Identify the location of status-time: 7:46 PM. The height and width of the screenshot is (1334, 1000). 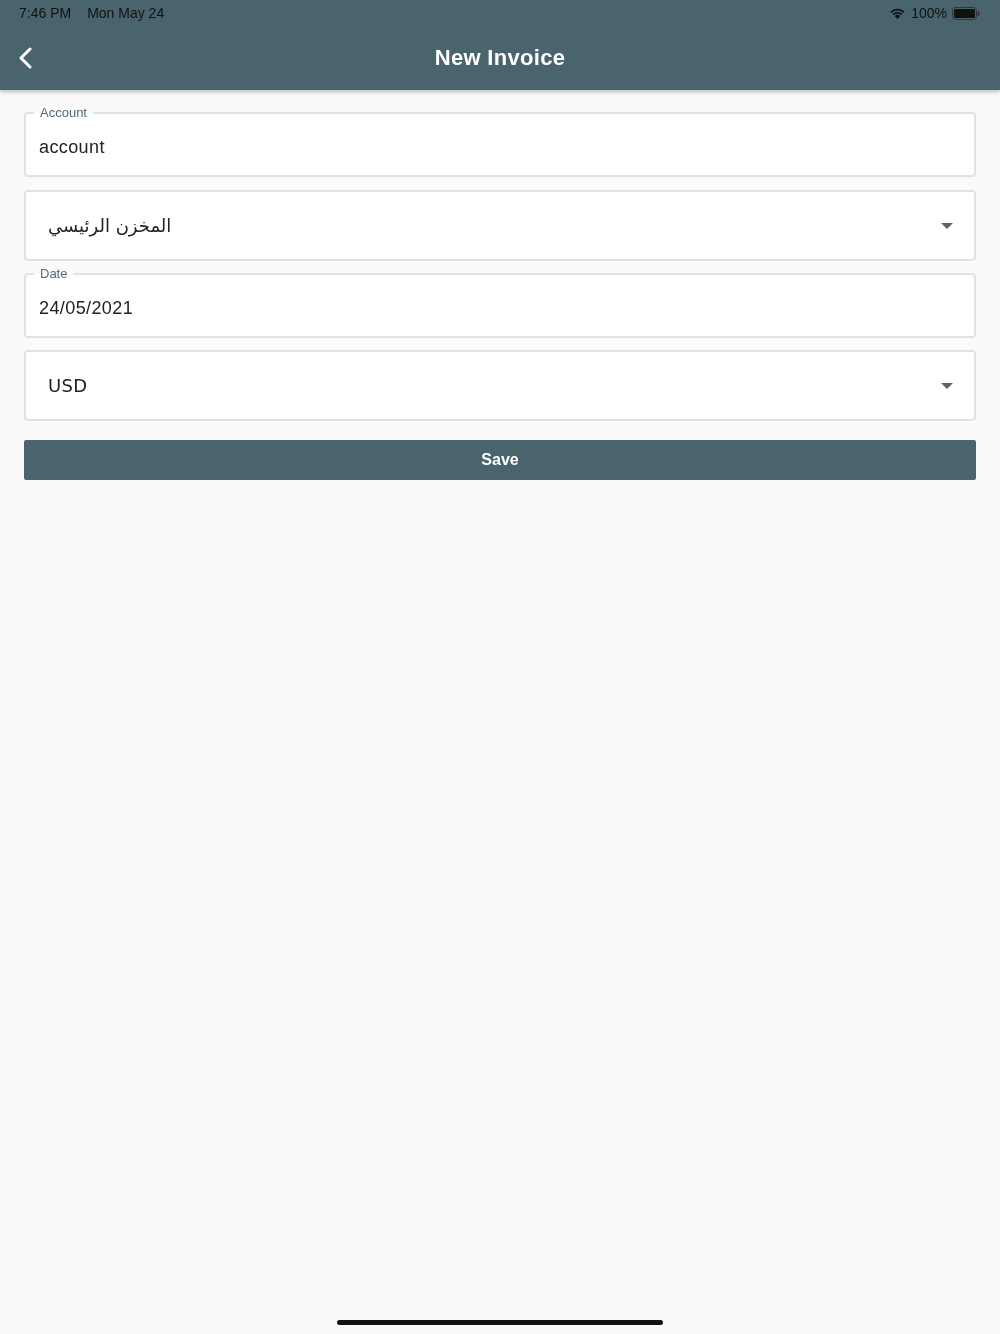
(45, 13).